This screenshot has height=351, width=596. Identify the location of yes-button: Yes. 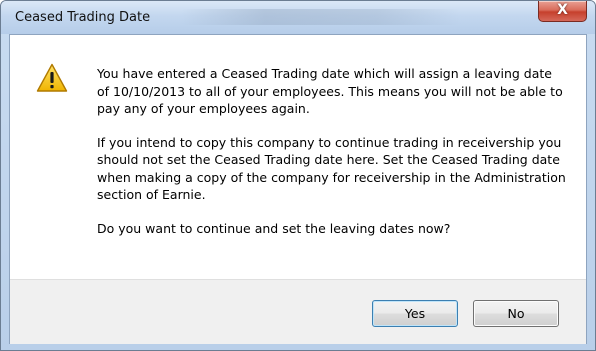
(415, 313).